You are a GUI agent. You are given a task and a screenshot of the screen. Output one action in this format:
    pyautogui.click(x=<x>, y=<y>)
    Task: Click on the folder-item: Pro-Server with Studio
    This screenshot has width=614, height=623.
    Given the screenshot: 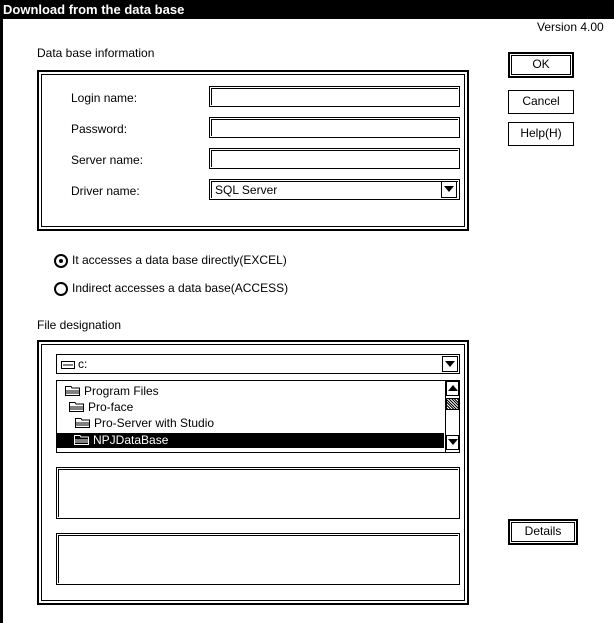 What is the action you would take?
    pyautogui.click(x=144, y=423)
    